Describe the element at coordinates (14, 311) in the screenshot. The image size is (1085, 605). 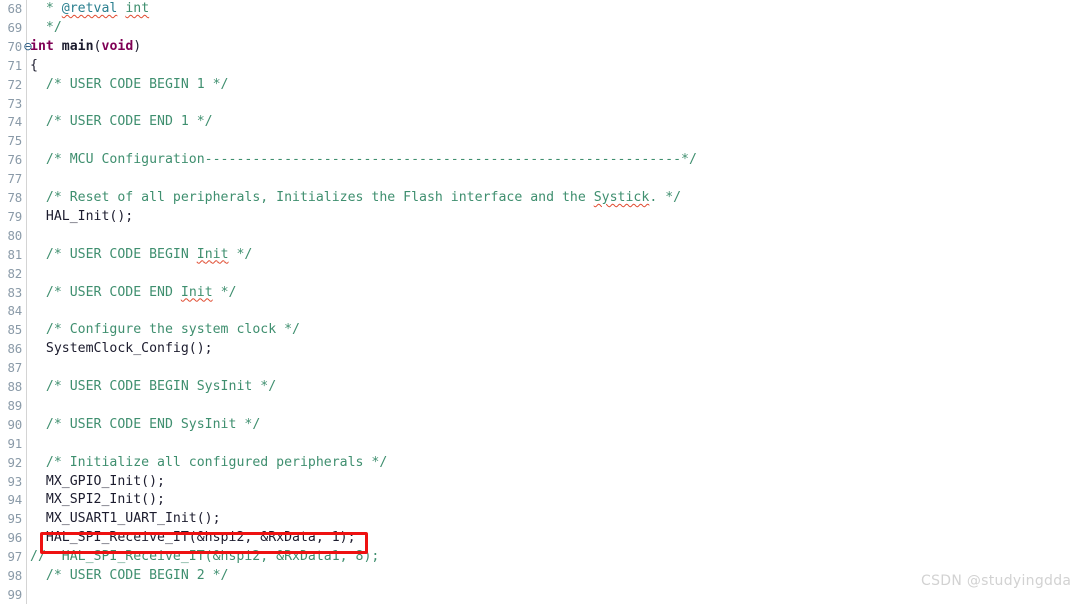
I see `line-number: 84` at that location.